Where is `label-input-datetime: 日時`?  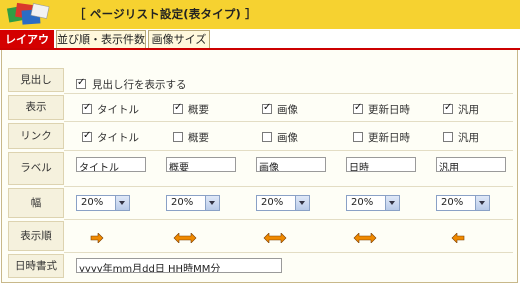
label-input-datetime: 日時 is located at coordinates (381, 164).